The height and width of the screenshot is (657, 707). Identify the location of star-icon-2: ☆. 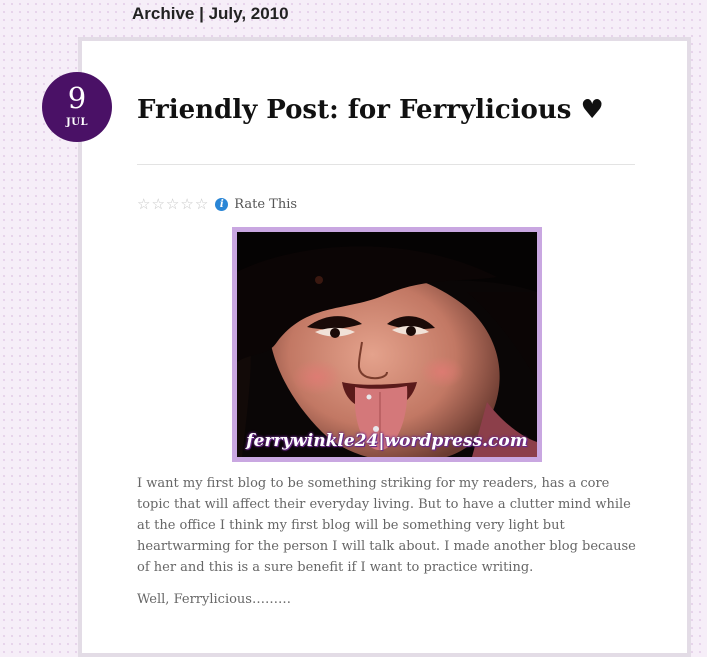
(157, 204).